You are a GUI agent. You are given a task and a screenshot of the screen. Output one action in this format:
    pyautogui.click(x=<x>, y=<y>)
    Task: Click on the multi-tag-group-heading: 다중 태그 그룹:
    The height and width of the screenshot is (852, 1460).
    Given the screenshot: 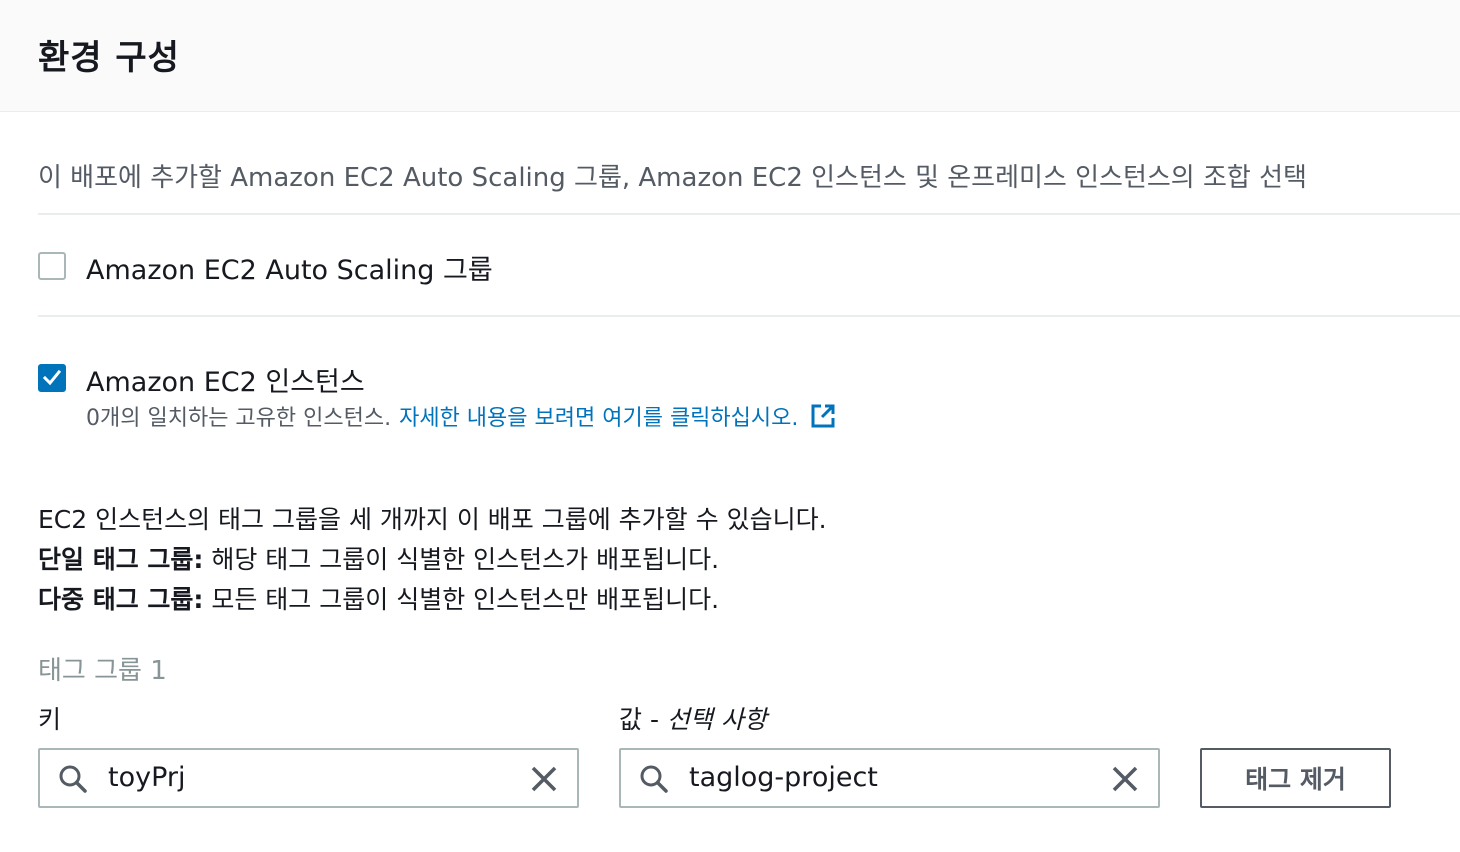 What is the action you would take?
    pyautogui.click(x=121, y=599)
    